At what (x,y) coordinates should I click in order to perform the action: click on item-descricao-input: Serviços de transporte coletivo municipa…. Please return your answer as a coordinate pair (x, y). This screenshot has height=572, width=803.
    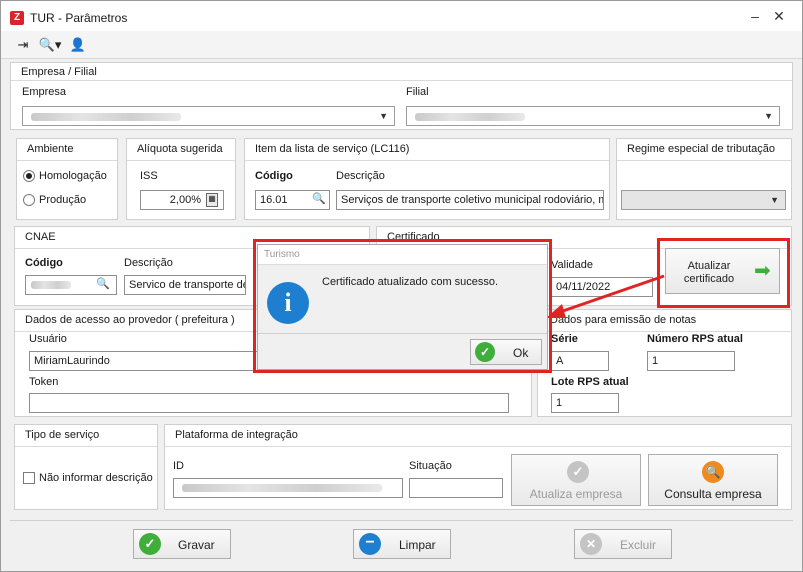
    Looking at the image, I should click on (470, 200).